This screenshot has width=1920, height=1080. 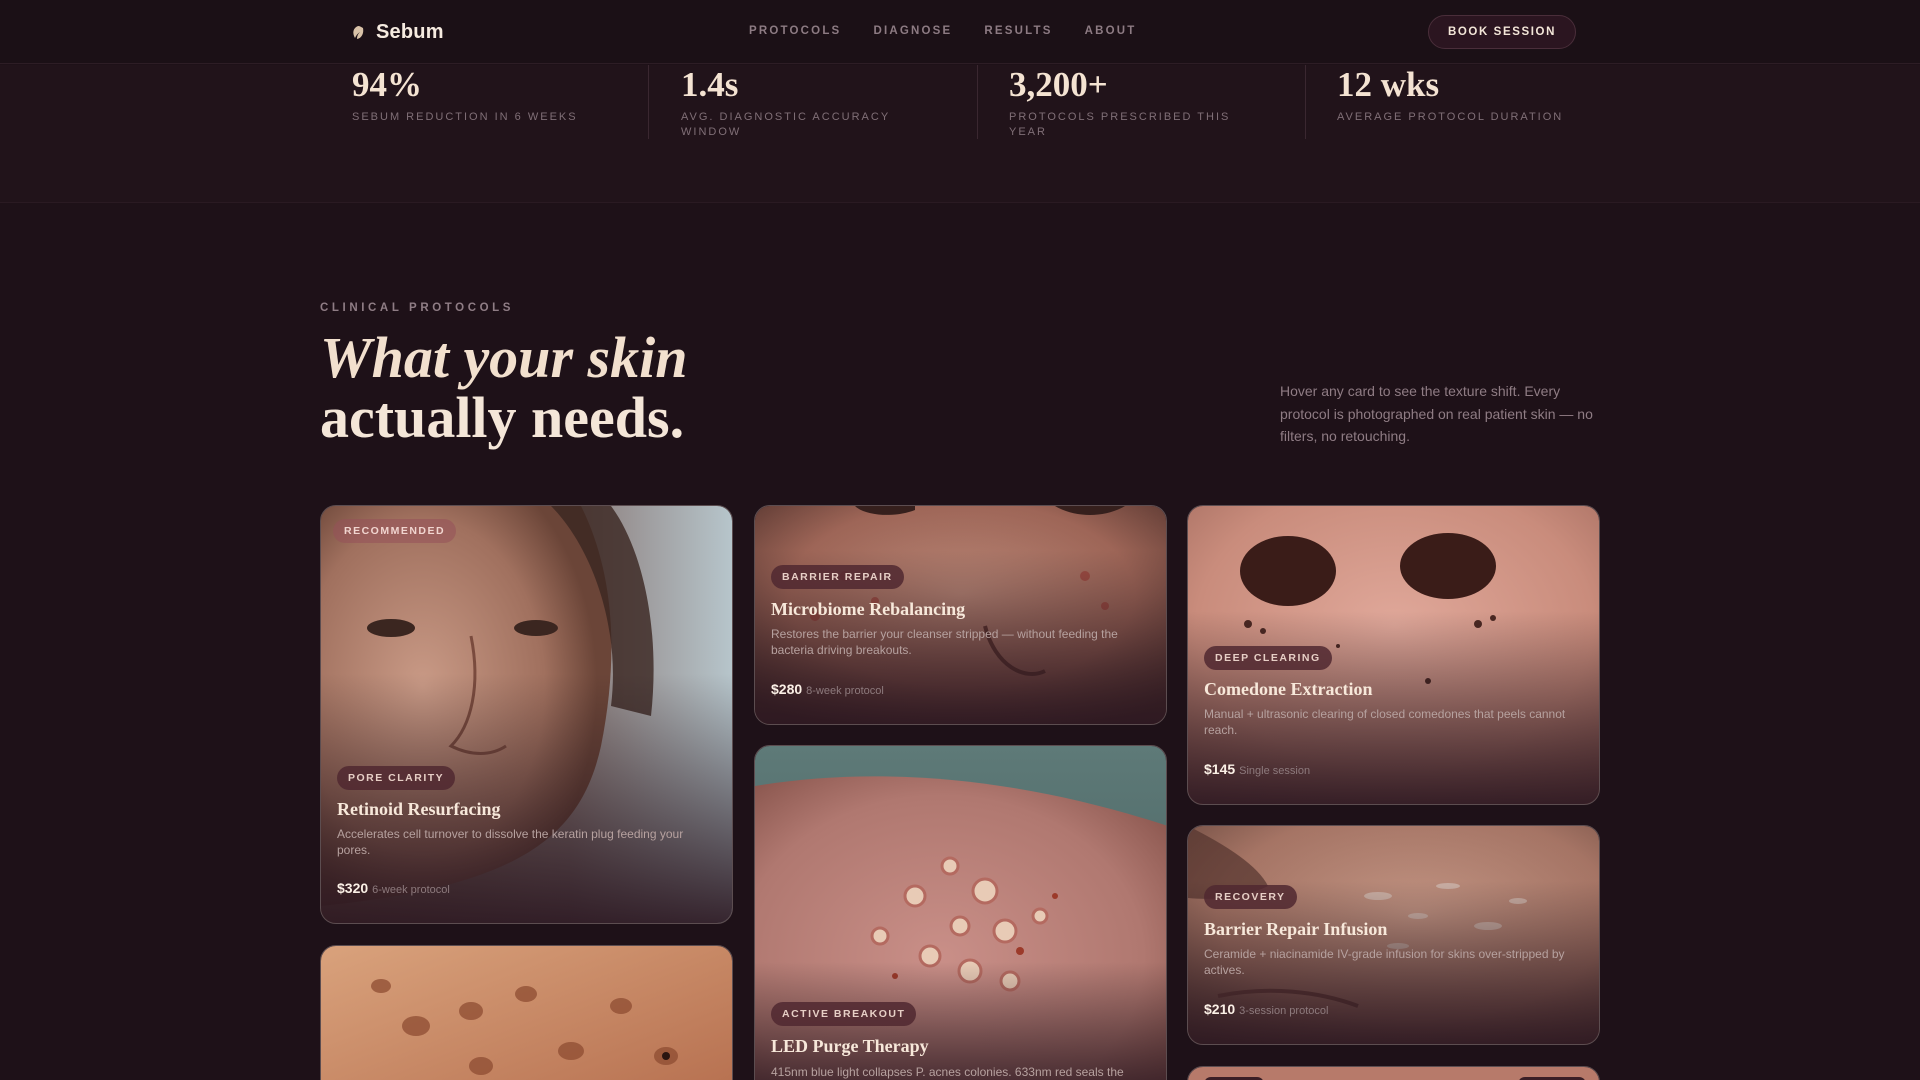 What do you see at coordinates (387, 84) in the screenshot?
I see `stat-value: 94%` at bounding box center [387, 84].